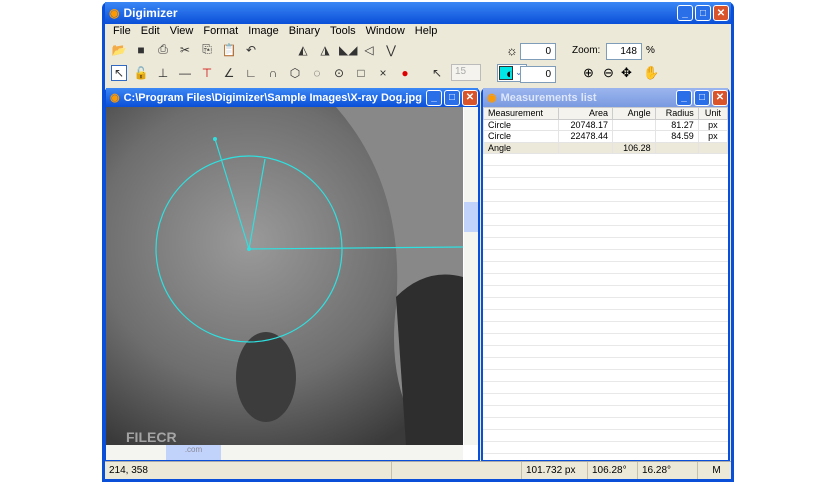 This screenshot has height=484, width=836. What do you see at coordinates (193, 452) in the screenshot?
I see `watermark-sub: .com` at bounding box center [193, 452].